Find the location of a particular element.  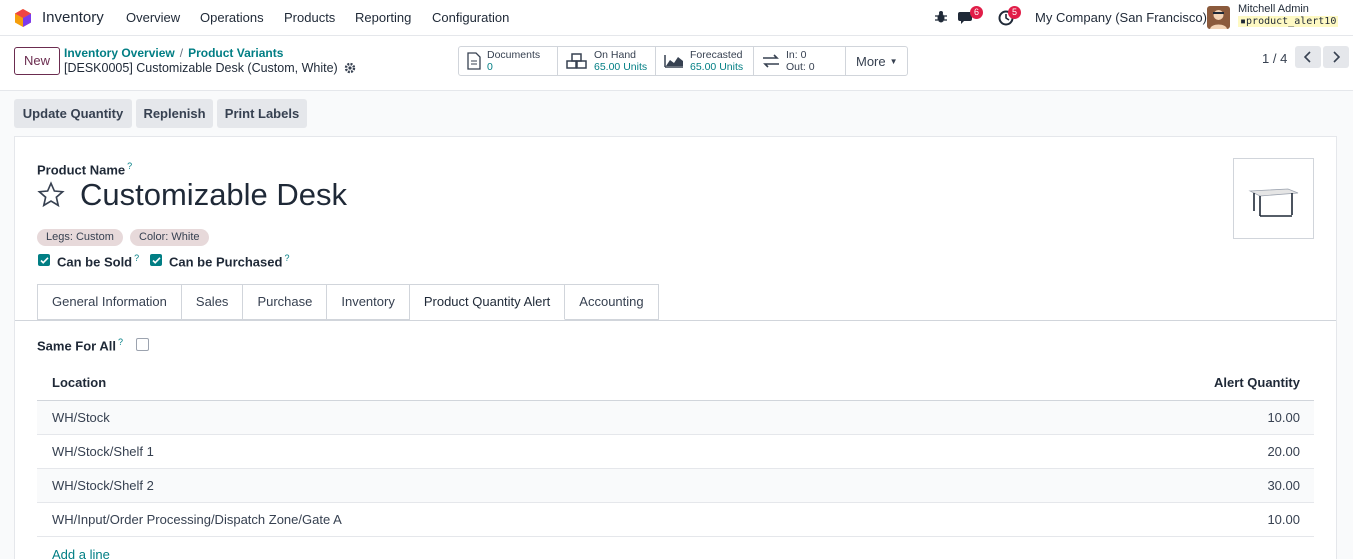

tab-purchase: Purchase is located at coordinates (285, 302).